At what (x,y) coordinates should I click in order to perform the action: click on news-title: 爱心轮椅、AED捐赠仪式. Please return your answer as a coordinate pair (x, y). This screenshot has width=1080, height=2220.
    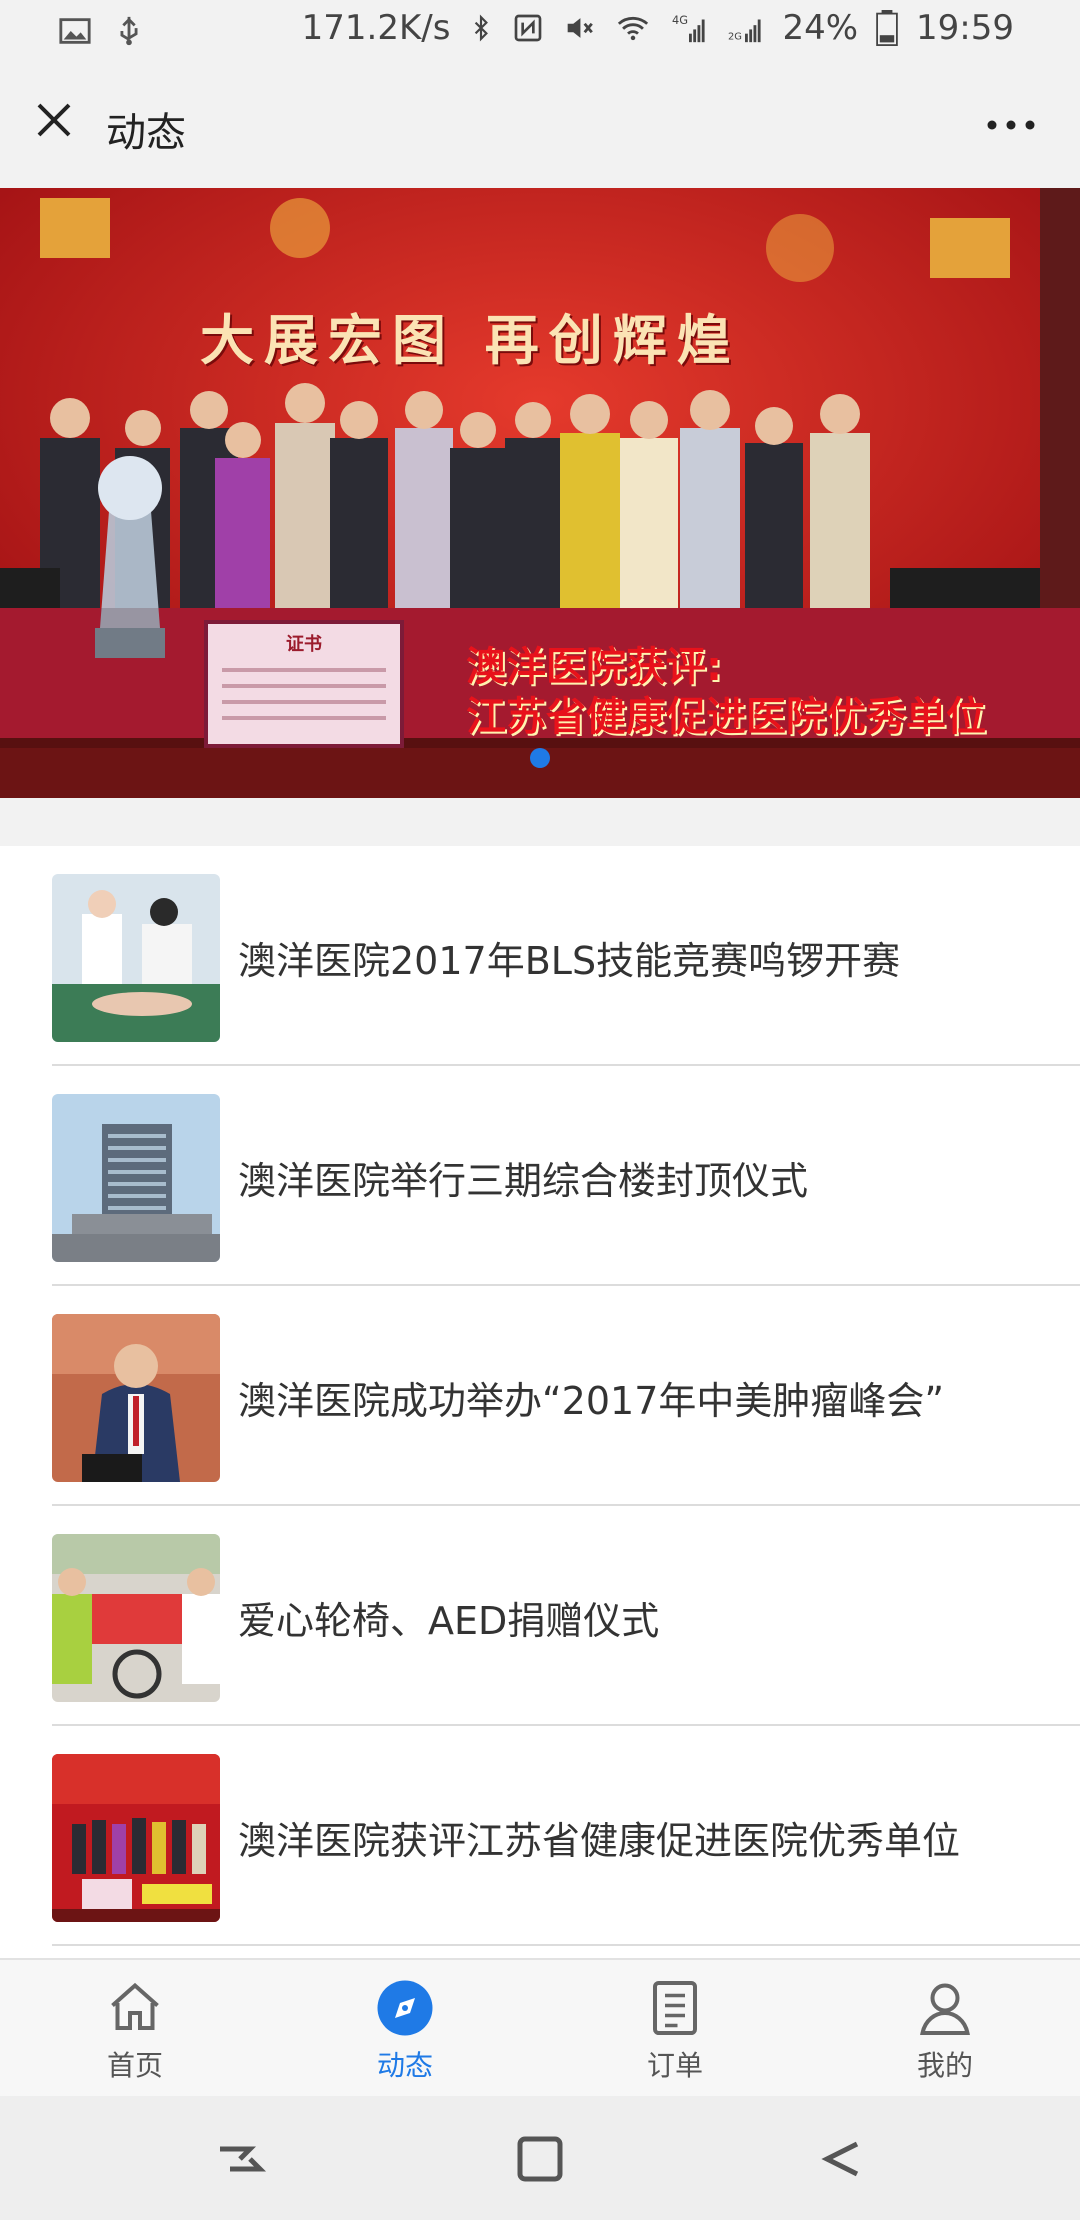
    Looking at the image, I should click on (449, 1621).